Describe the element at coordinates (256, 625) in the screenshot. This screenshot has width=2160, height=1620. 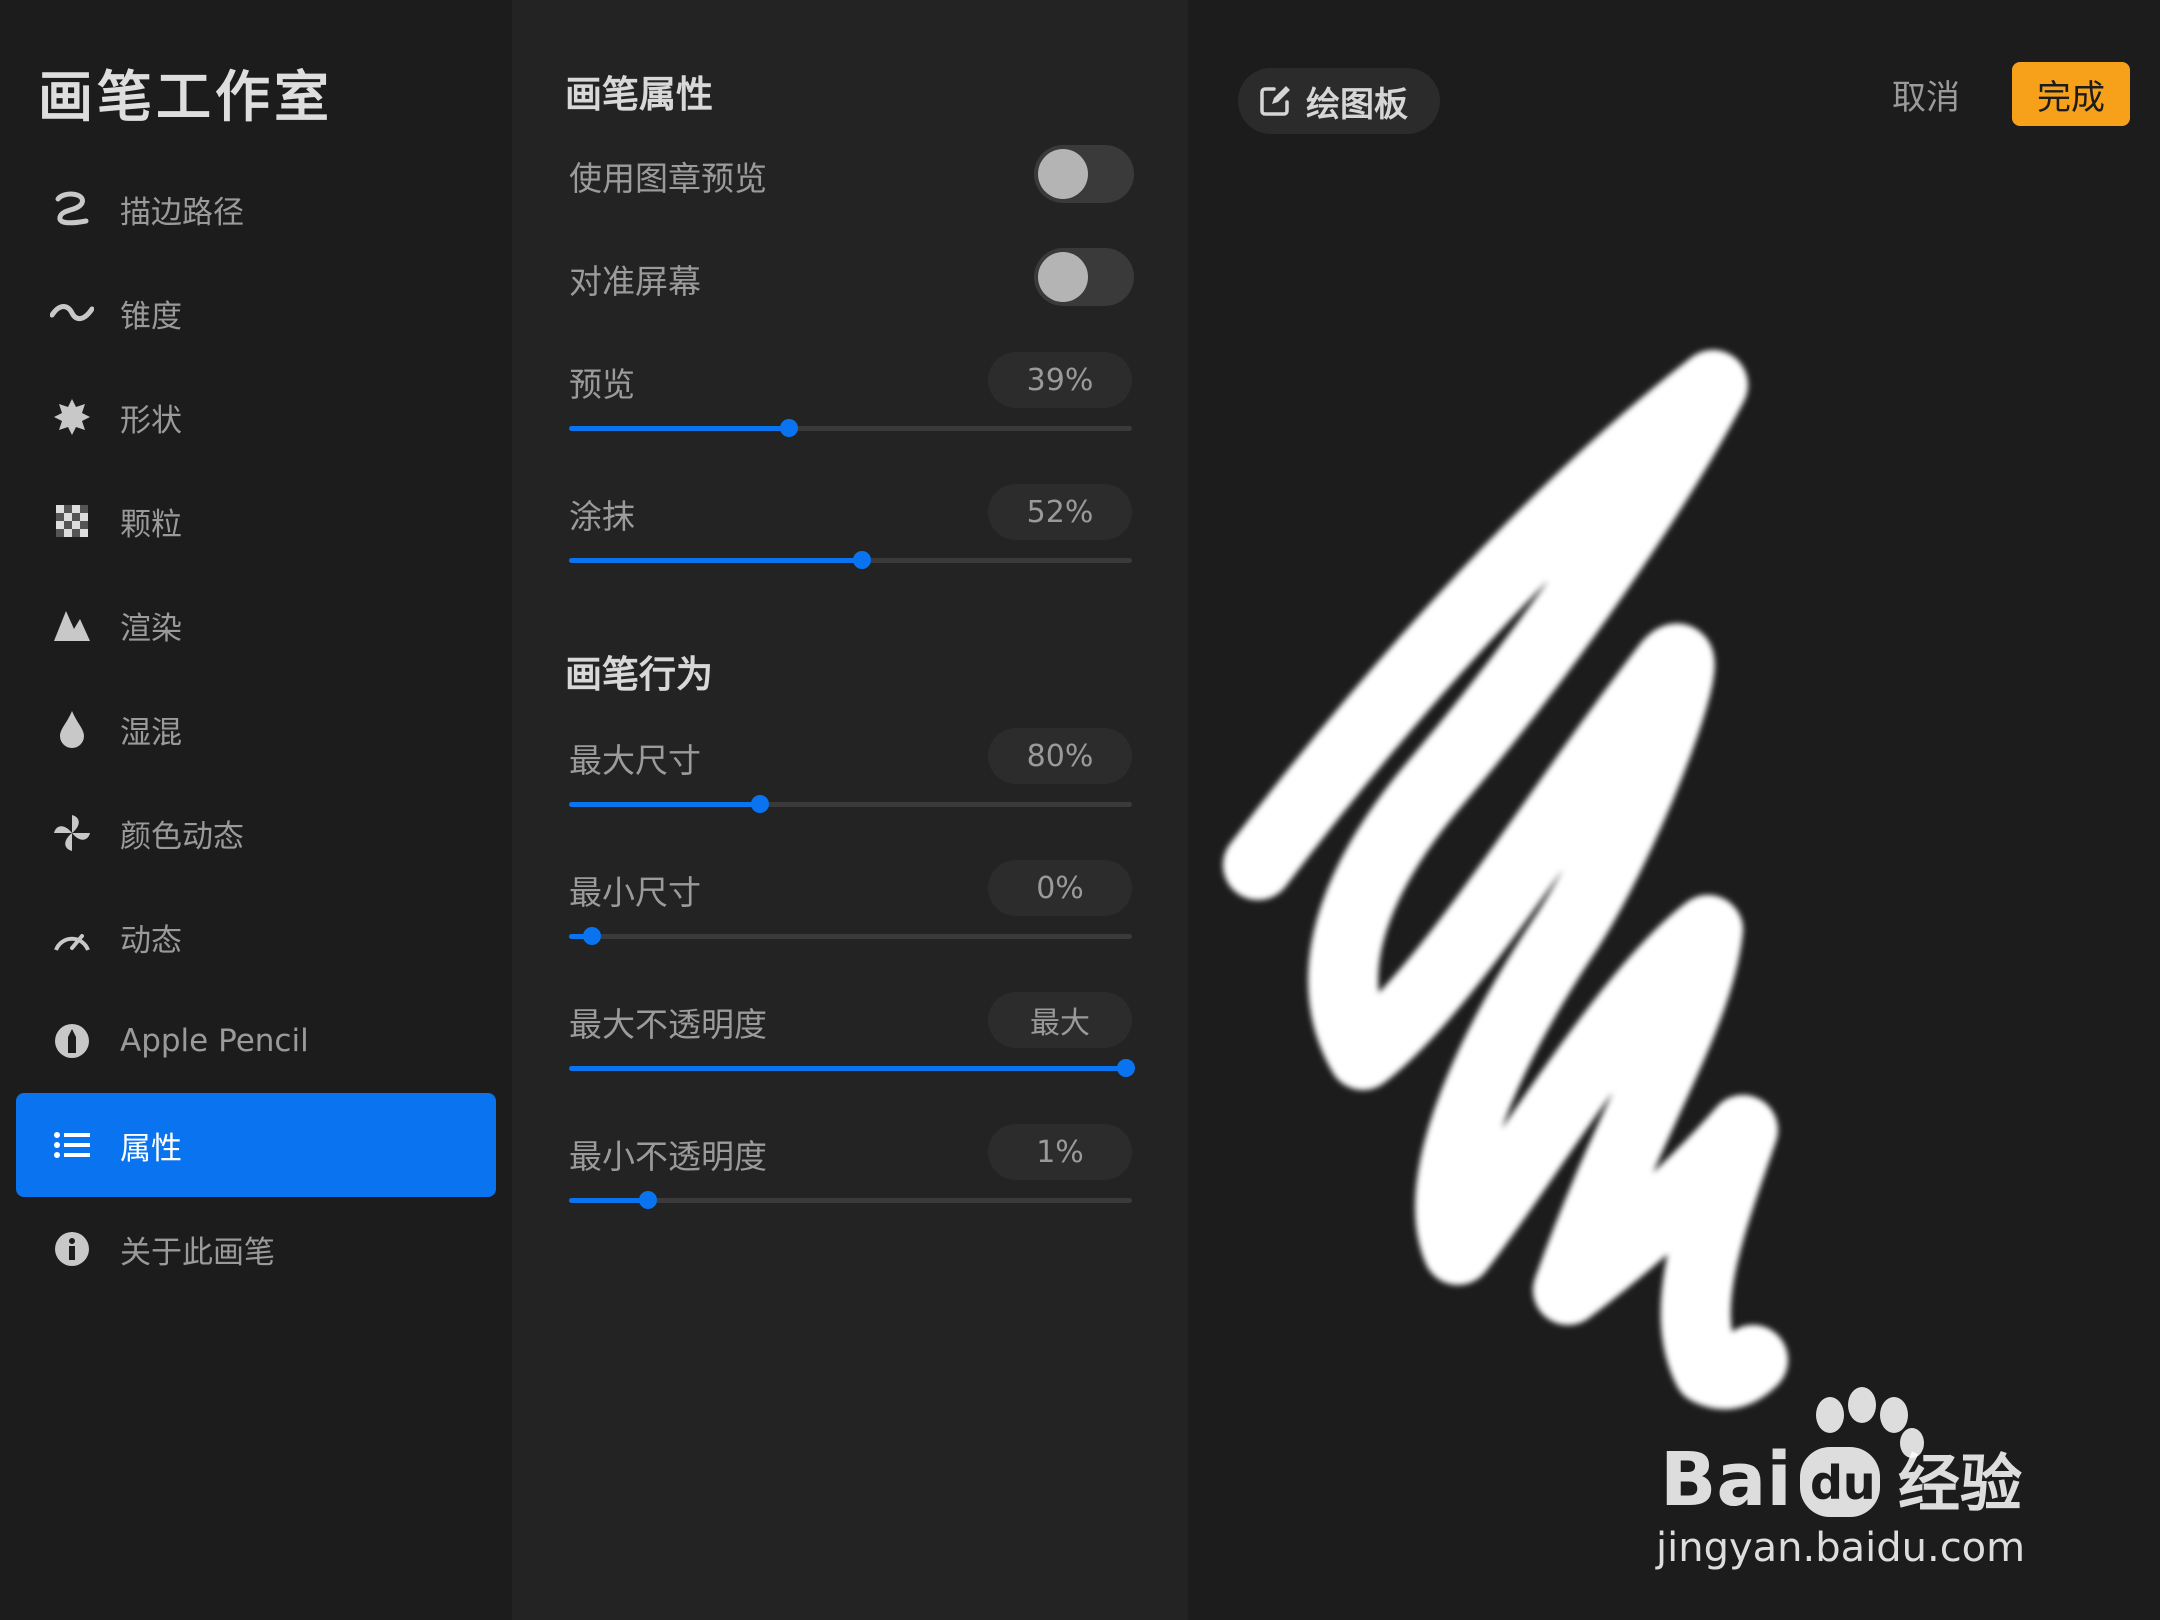
I see `sidebar-item-rendering: 渲染` at that location.